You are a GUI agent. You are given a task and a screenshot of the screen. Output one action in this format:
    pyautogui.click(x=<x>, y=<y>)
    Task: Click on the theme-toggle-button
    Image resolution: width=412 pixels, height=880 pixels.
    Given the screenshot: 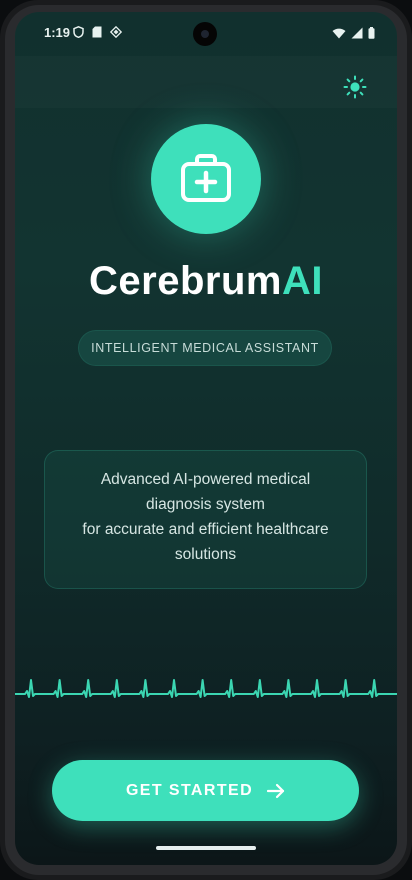 What is the action you would take?
    pyautogui.click(x=355, y=87)
    